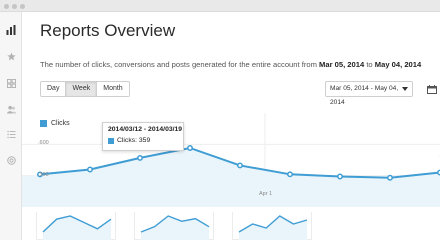  What do you see at coordinates (369, 64) in the screenshot?
I see `description-connector: to` at bounding box center [369, 64].